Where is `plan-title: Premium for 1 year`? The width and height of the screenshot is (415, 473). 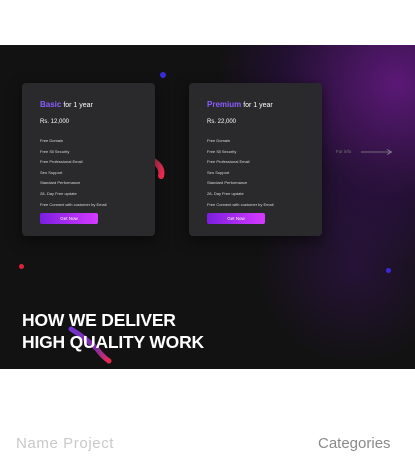 plan-title: Premium for 1 year is located at coordinates (240, 104).